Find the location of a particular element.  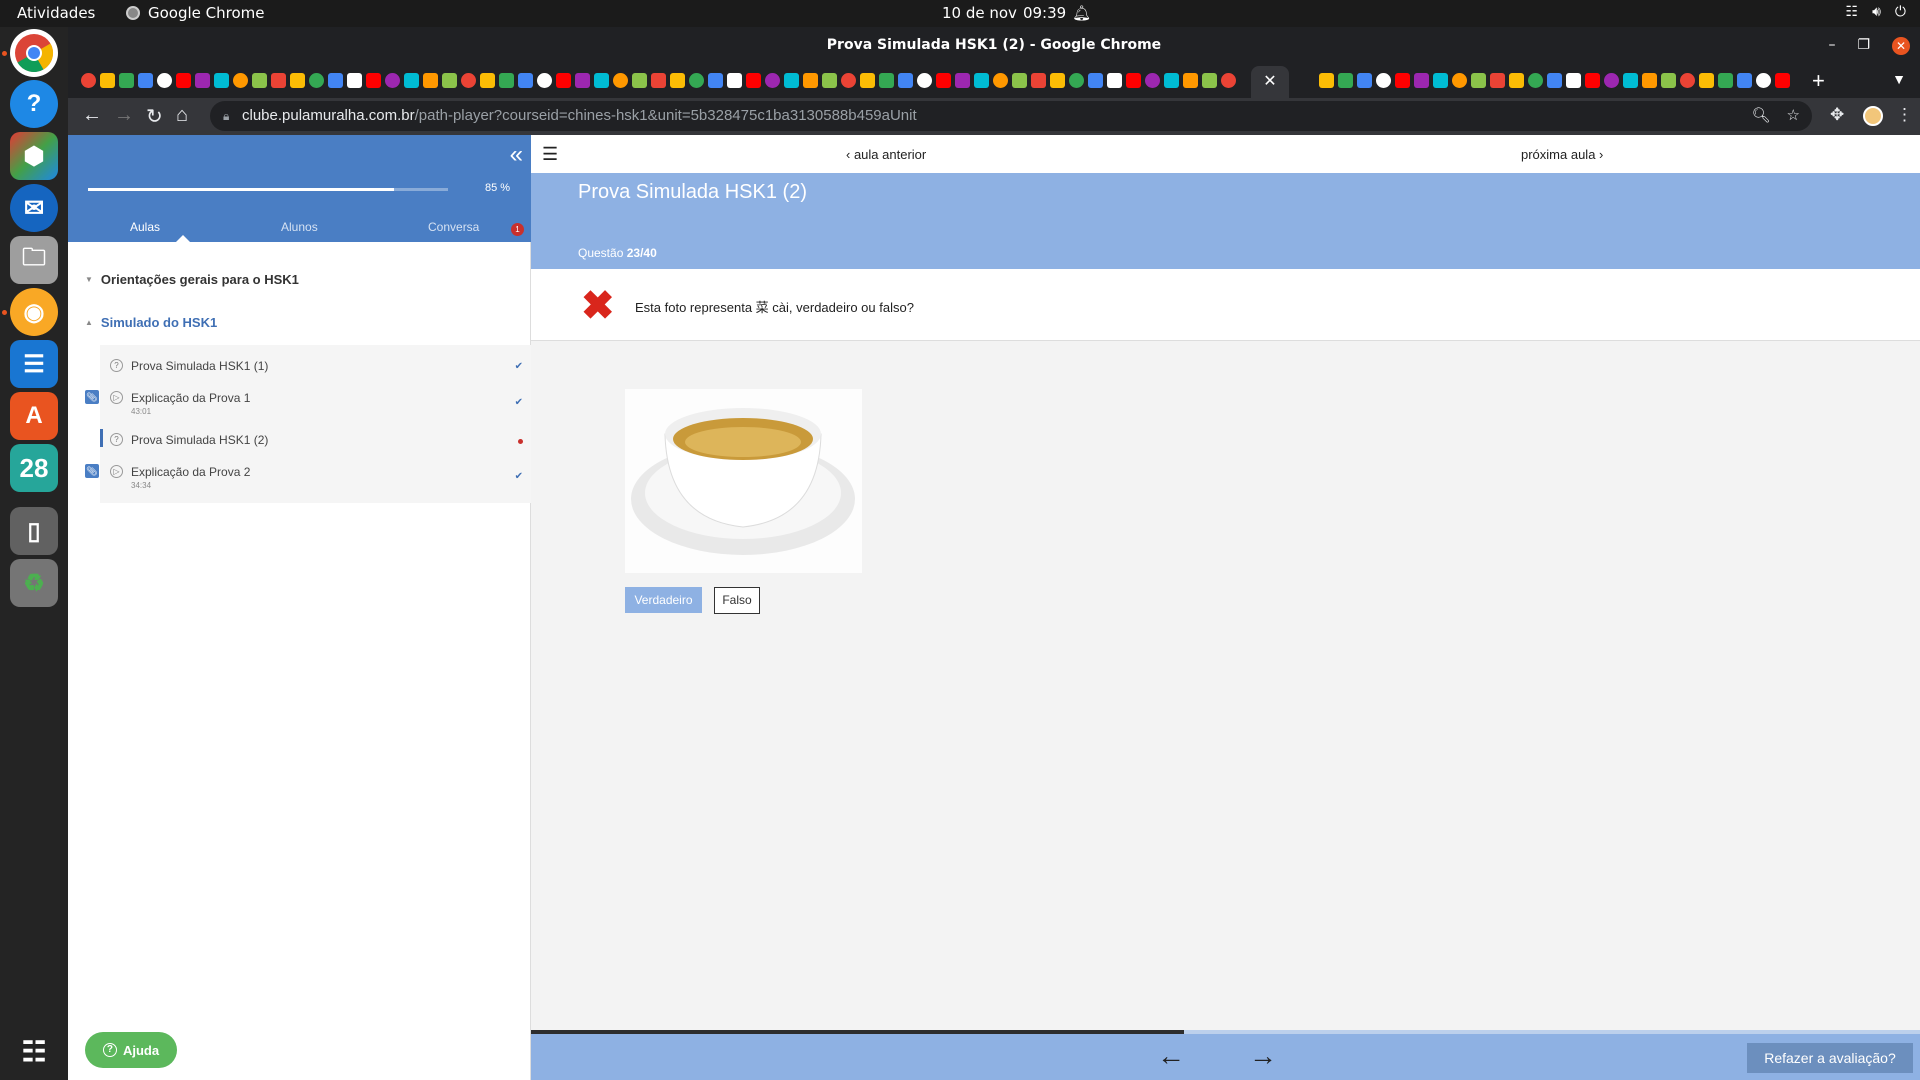

back-icon: ← is located at coordinates (92, 115).